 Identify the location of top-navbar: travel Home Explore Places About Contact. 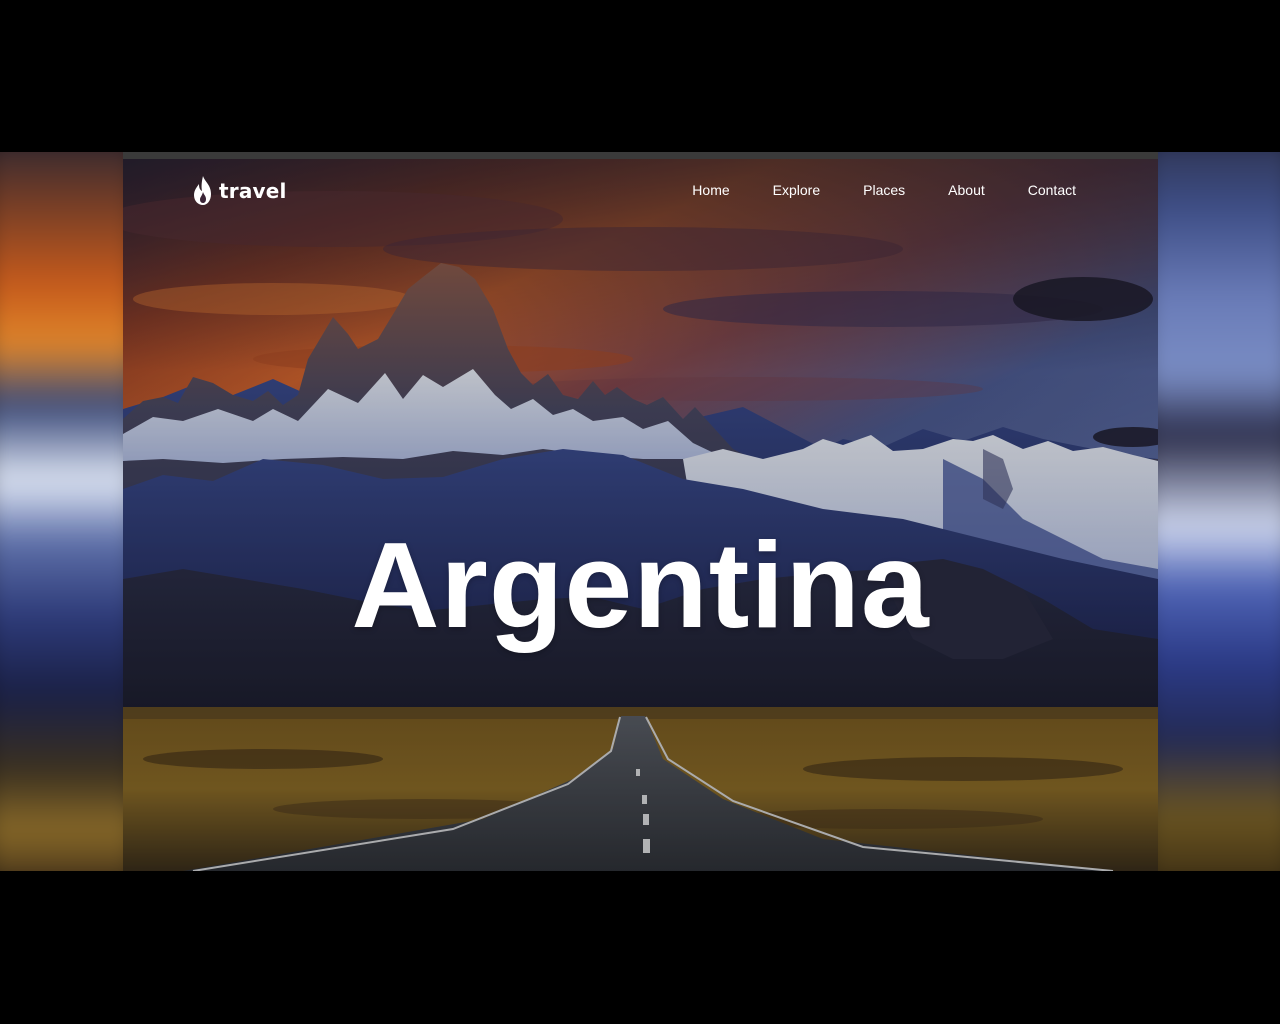
(640, 191).